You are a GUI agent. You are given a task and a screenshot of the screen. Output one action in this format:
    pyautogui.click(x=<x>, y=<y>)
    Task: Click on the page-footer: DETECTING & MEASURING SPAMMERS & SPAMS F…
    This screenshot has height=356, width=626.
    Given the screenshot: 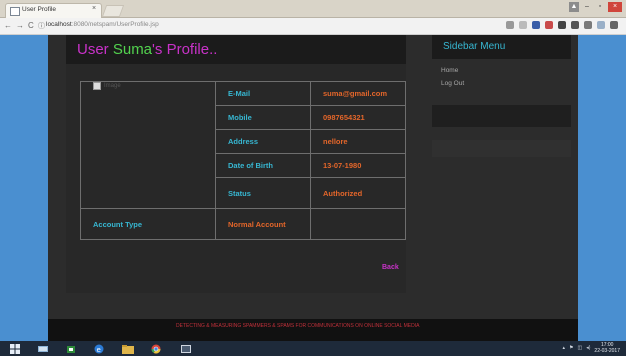 What is the action you would take?
    pyautogui.click(x=313, y=330)
    